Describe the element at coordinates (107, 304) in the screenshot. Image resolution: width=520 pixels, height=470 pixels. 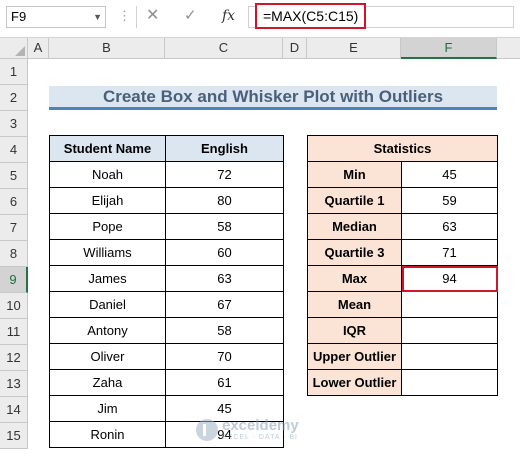
I see `student-name-cell: Daniel` at that location.